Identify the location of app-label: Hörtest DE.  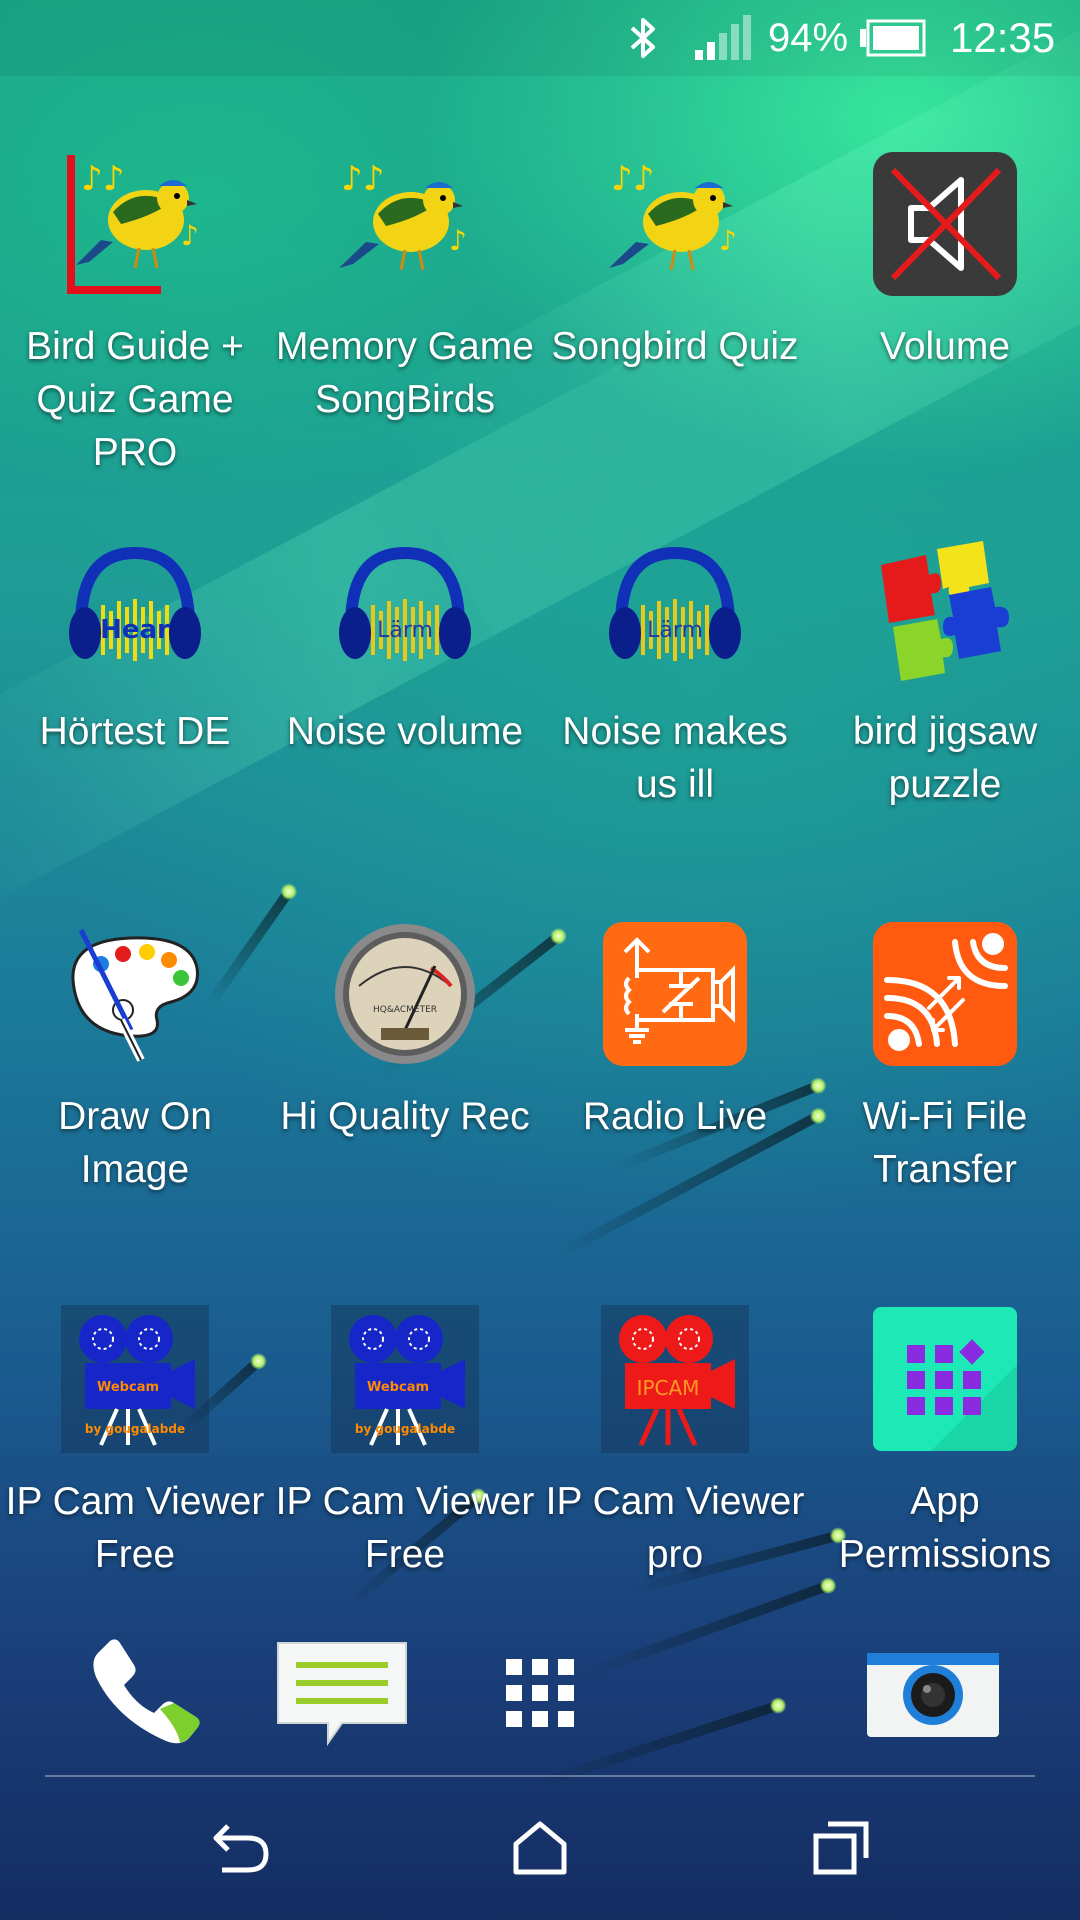
(135, 731).